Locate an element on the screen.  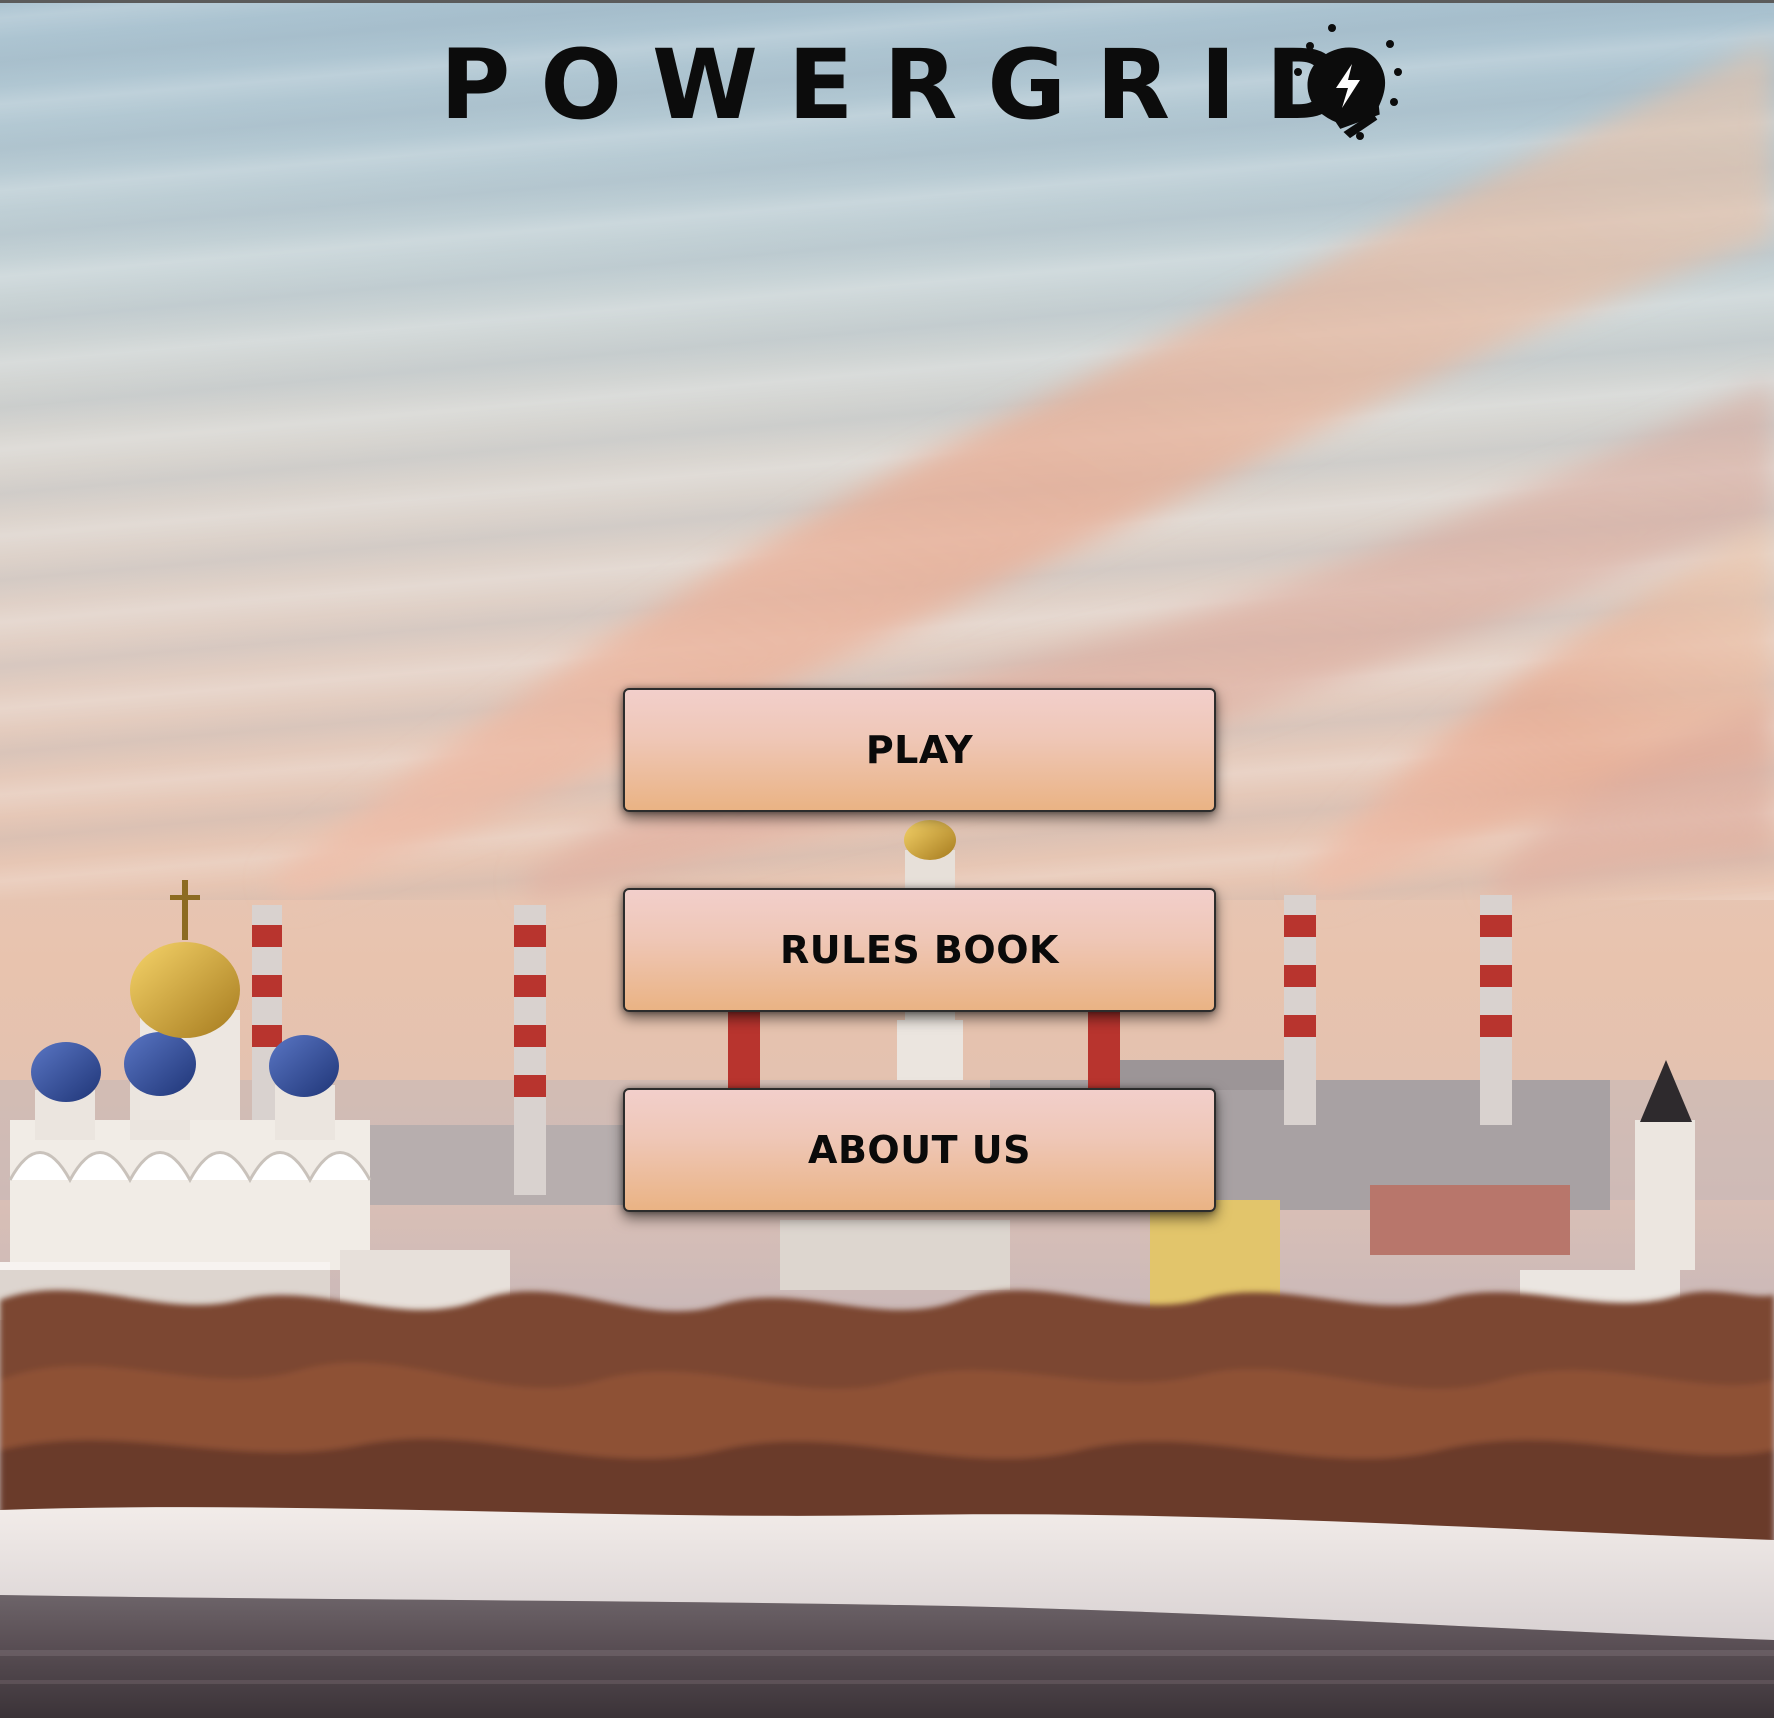
rules-book-button-label: RULES BOOK is located at coordinates (919, 950).